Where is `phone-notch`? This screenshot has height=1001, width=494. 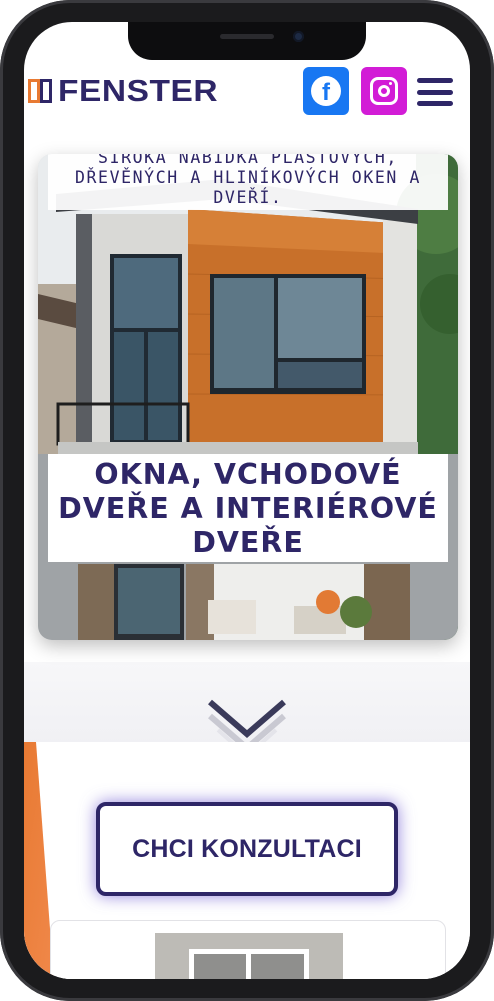 phone-notch is located at coordinates (247, 41).